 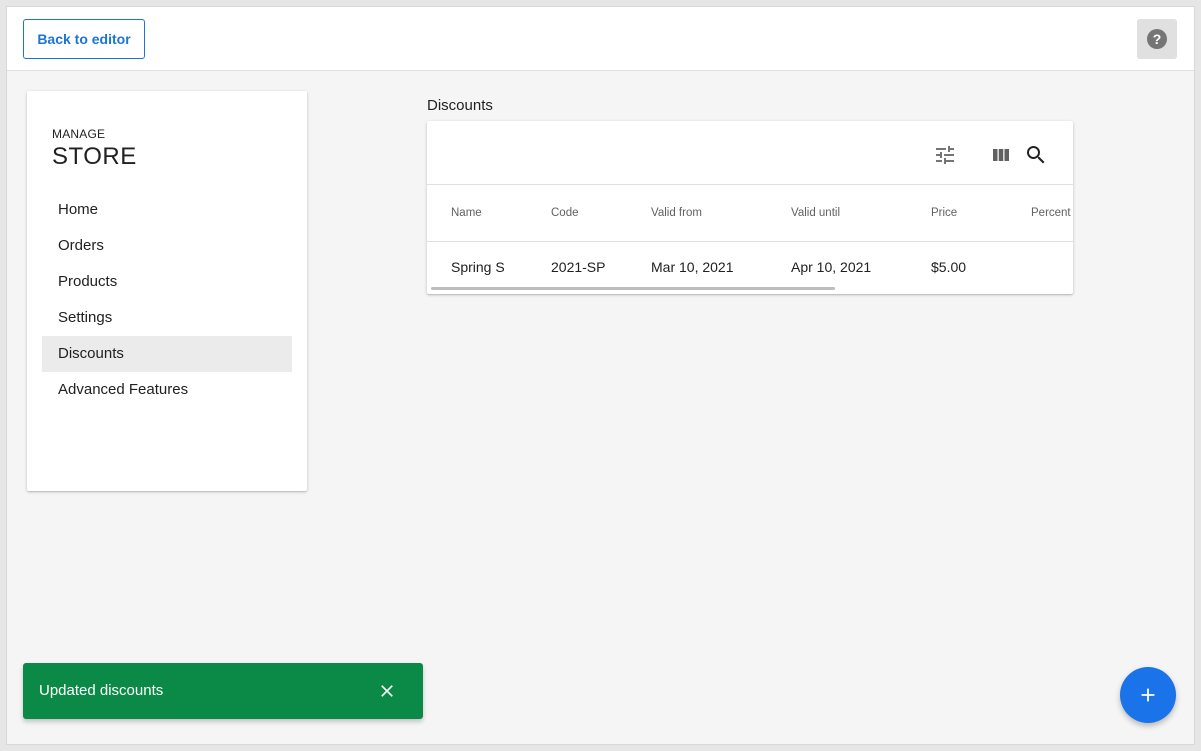 I want to click on help-circle-icon: ?, so click(x=1157, y=39).